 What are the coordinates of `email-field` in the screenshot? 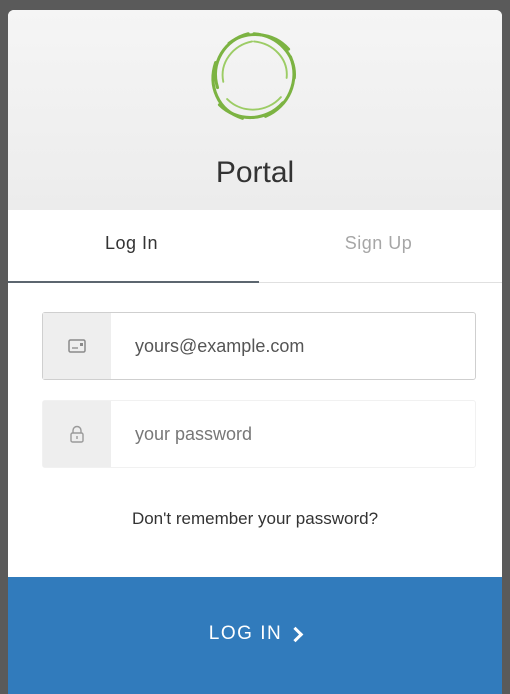 It's located at (259, 346).